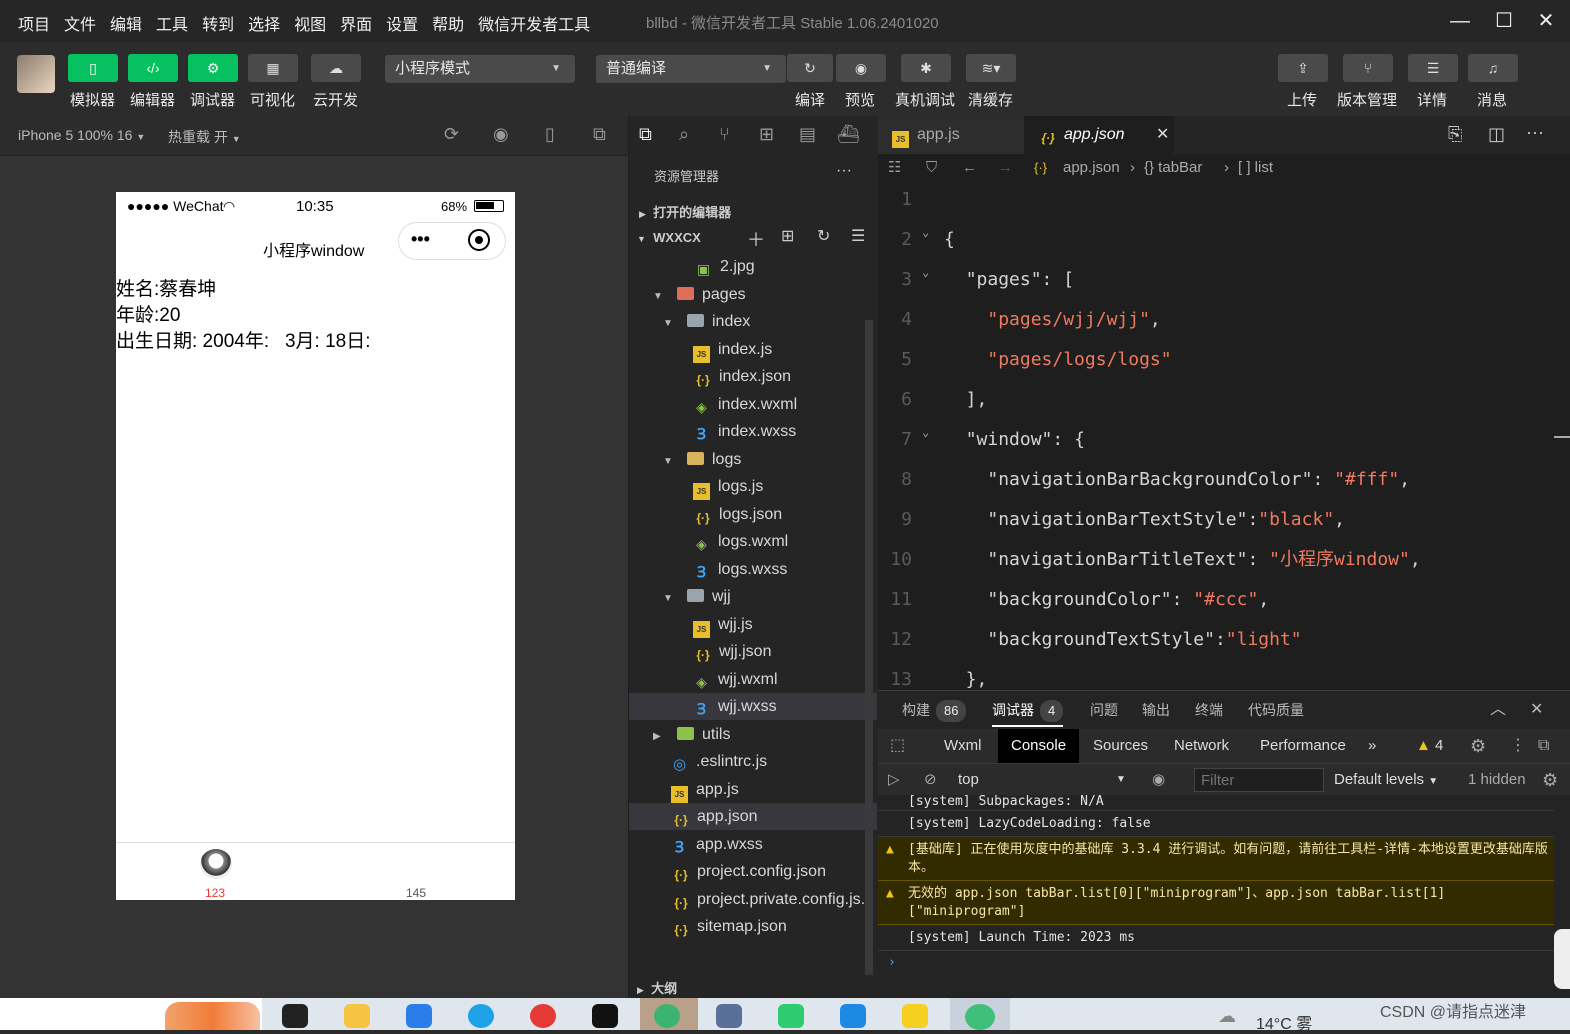 The width and height of the screenshot is (1570, 1034). Describe the element at coordinates (1216, 938) in the screenshot. I see `console-message: [system] Launch Time: 2023 ms` at that location.